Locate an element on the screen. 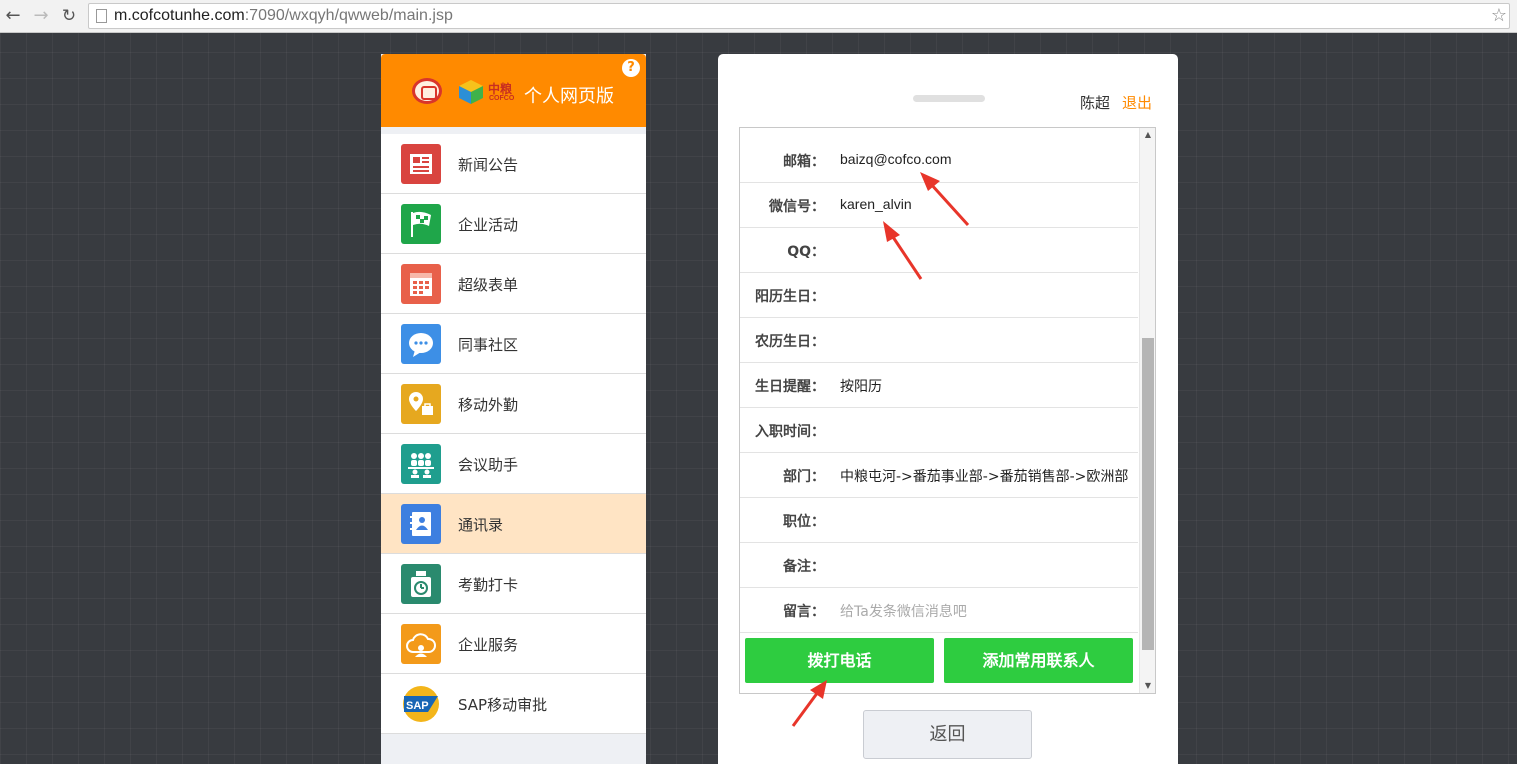  menu-item-sap-approval: SAP SAP移动审批 is located at coordinates (513, 704).